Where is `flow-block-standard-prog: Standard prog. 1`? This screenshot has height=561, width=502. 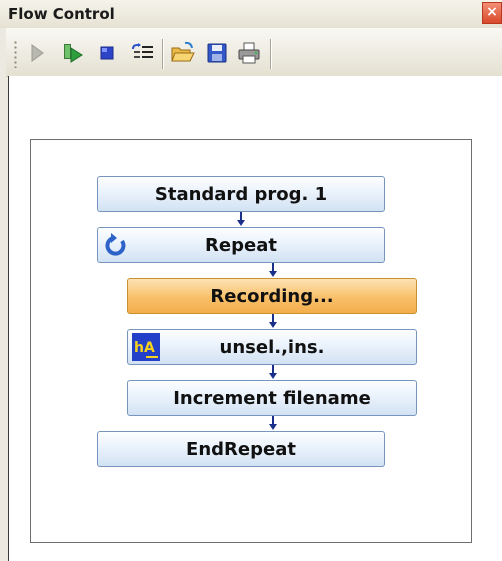
flow-block-standard-prog: Standard prog. 1 is located at coordinates (241, 194).